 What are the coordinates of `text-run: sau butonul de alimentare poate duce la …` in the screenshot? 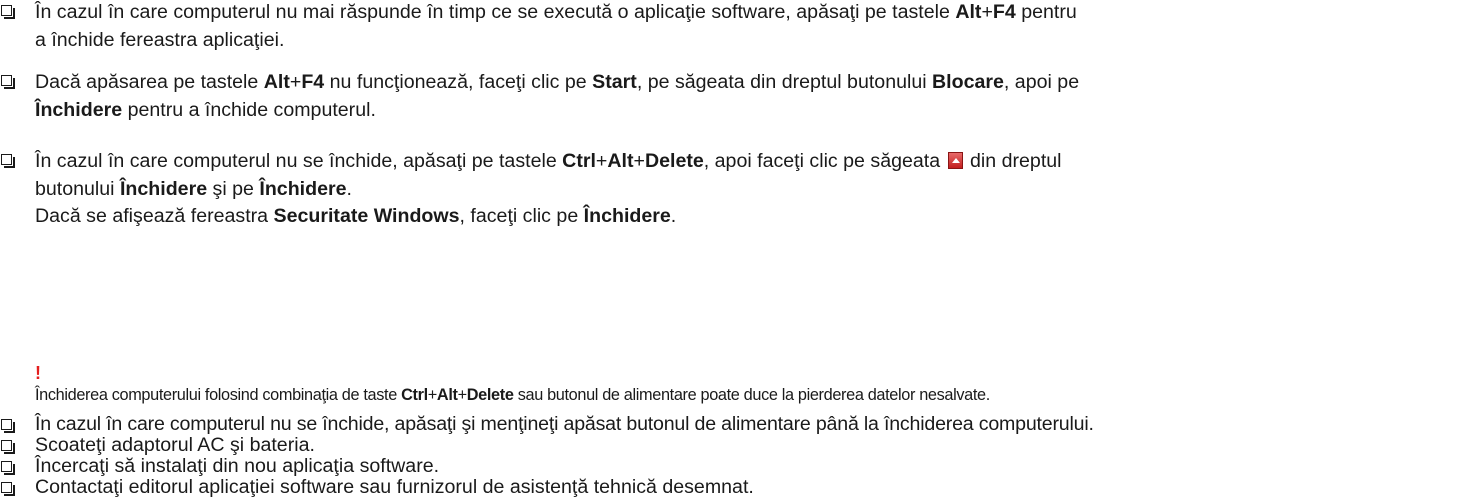 It's located at (752, 395).